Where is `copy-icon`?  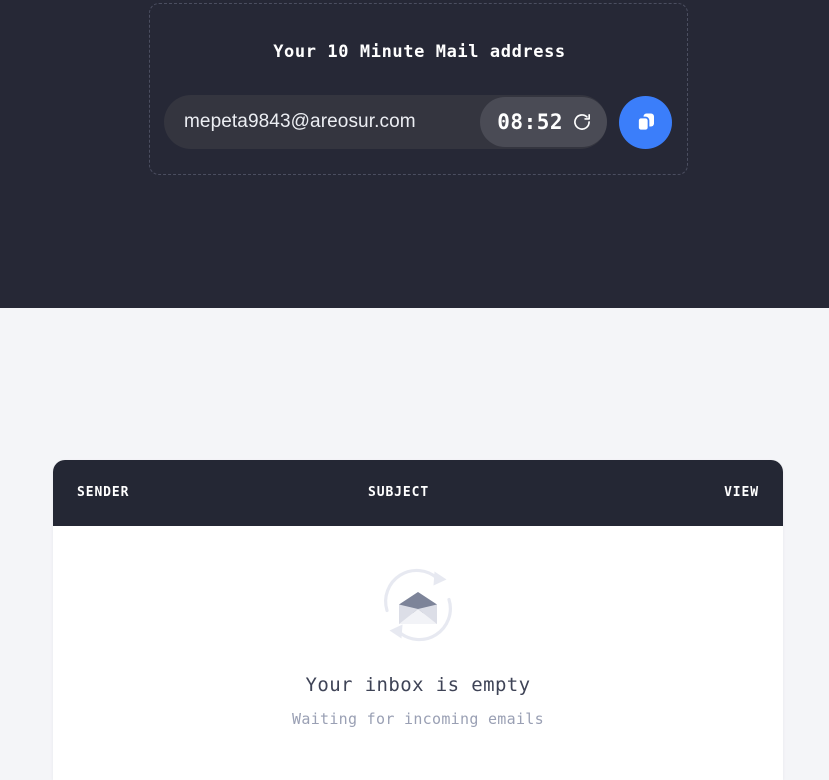 copy-icon is located at coordinates (646, 122).